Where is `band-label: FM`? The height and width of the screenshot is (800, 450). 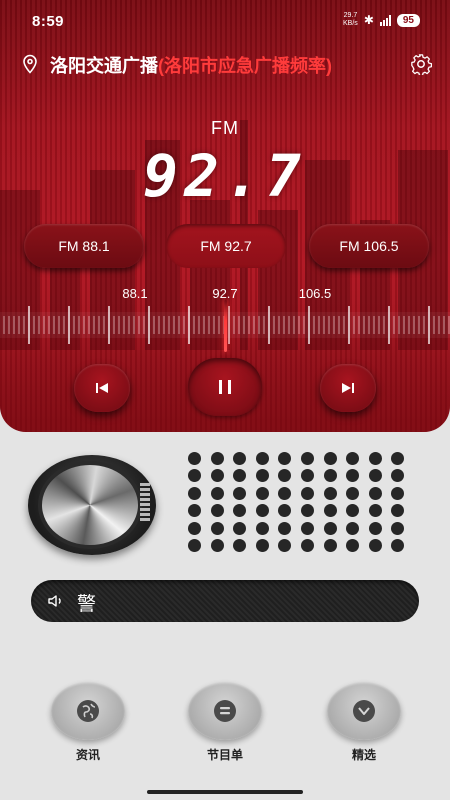
band-label: FM is located at coordinates (225, 128).